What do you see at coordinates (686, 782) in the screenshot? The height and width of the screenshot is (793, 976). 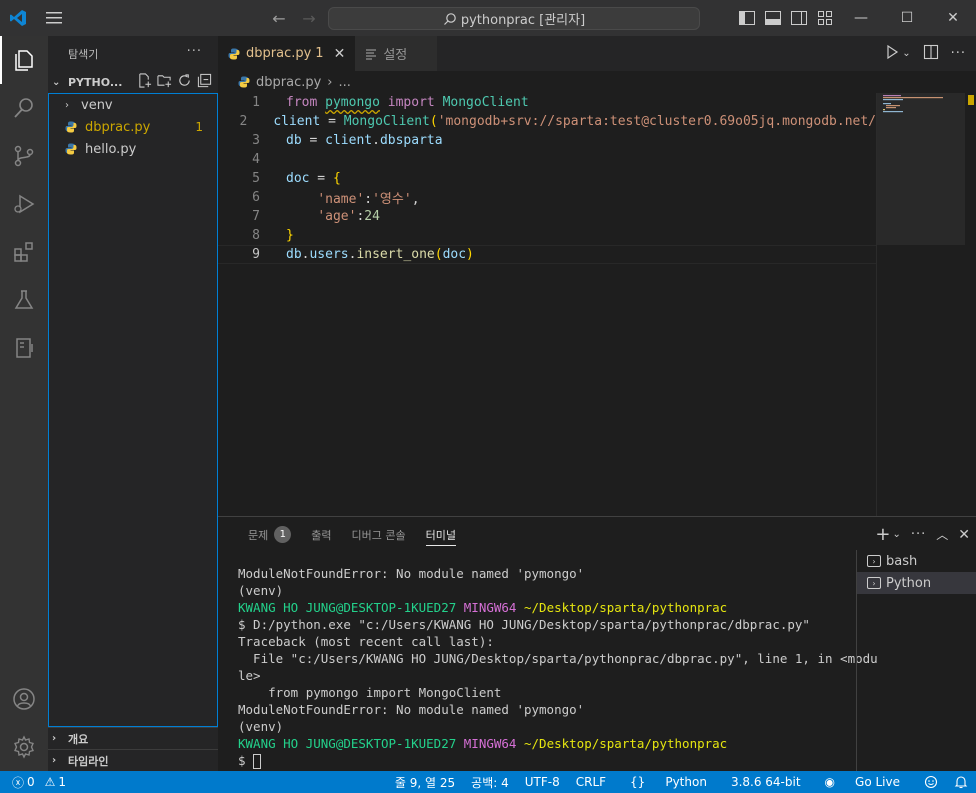 I see `language-label: Python` at bounding box center [686, 782].